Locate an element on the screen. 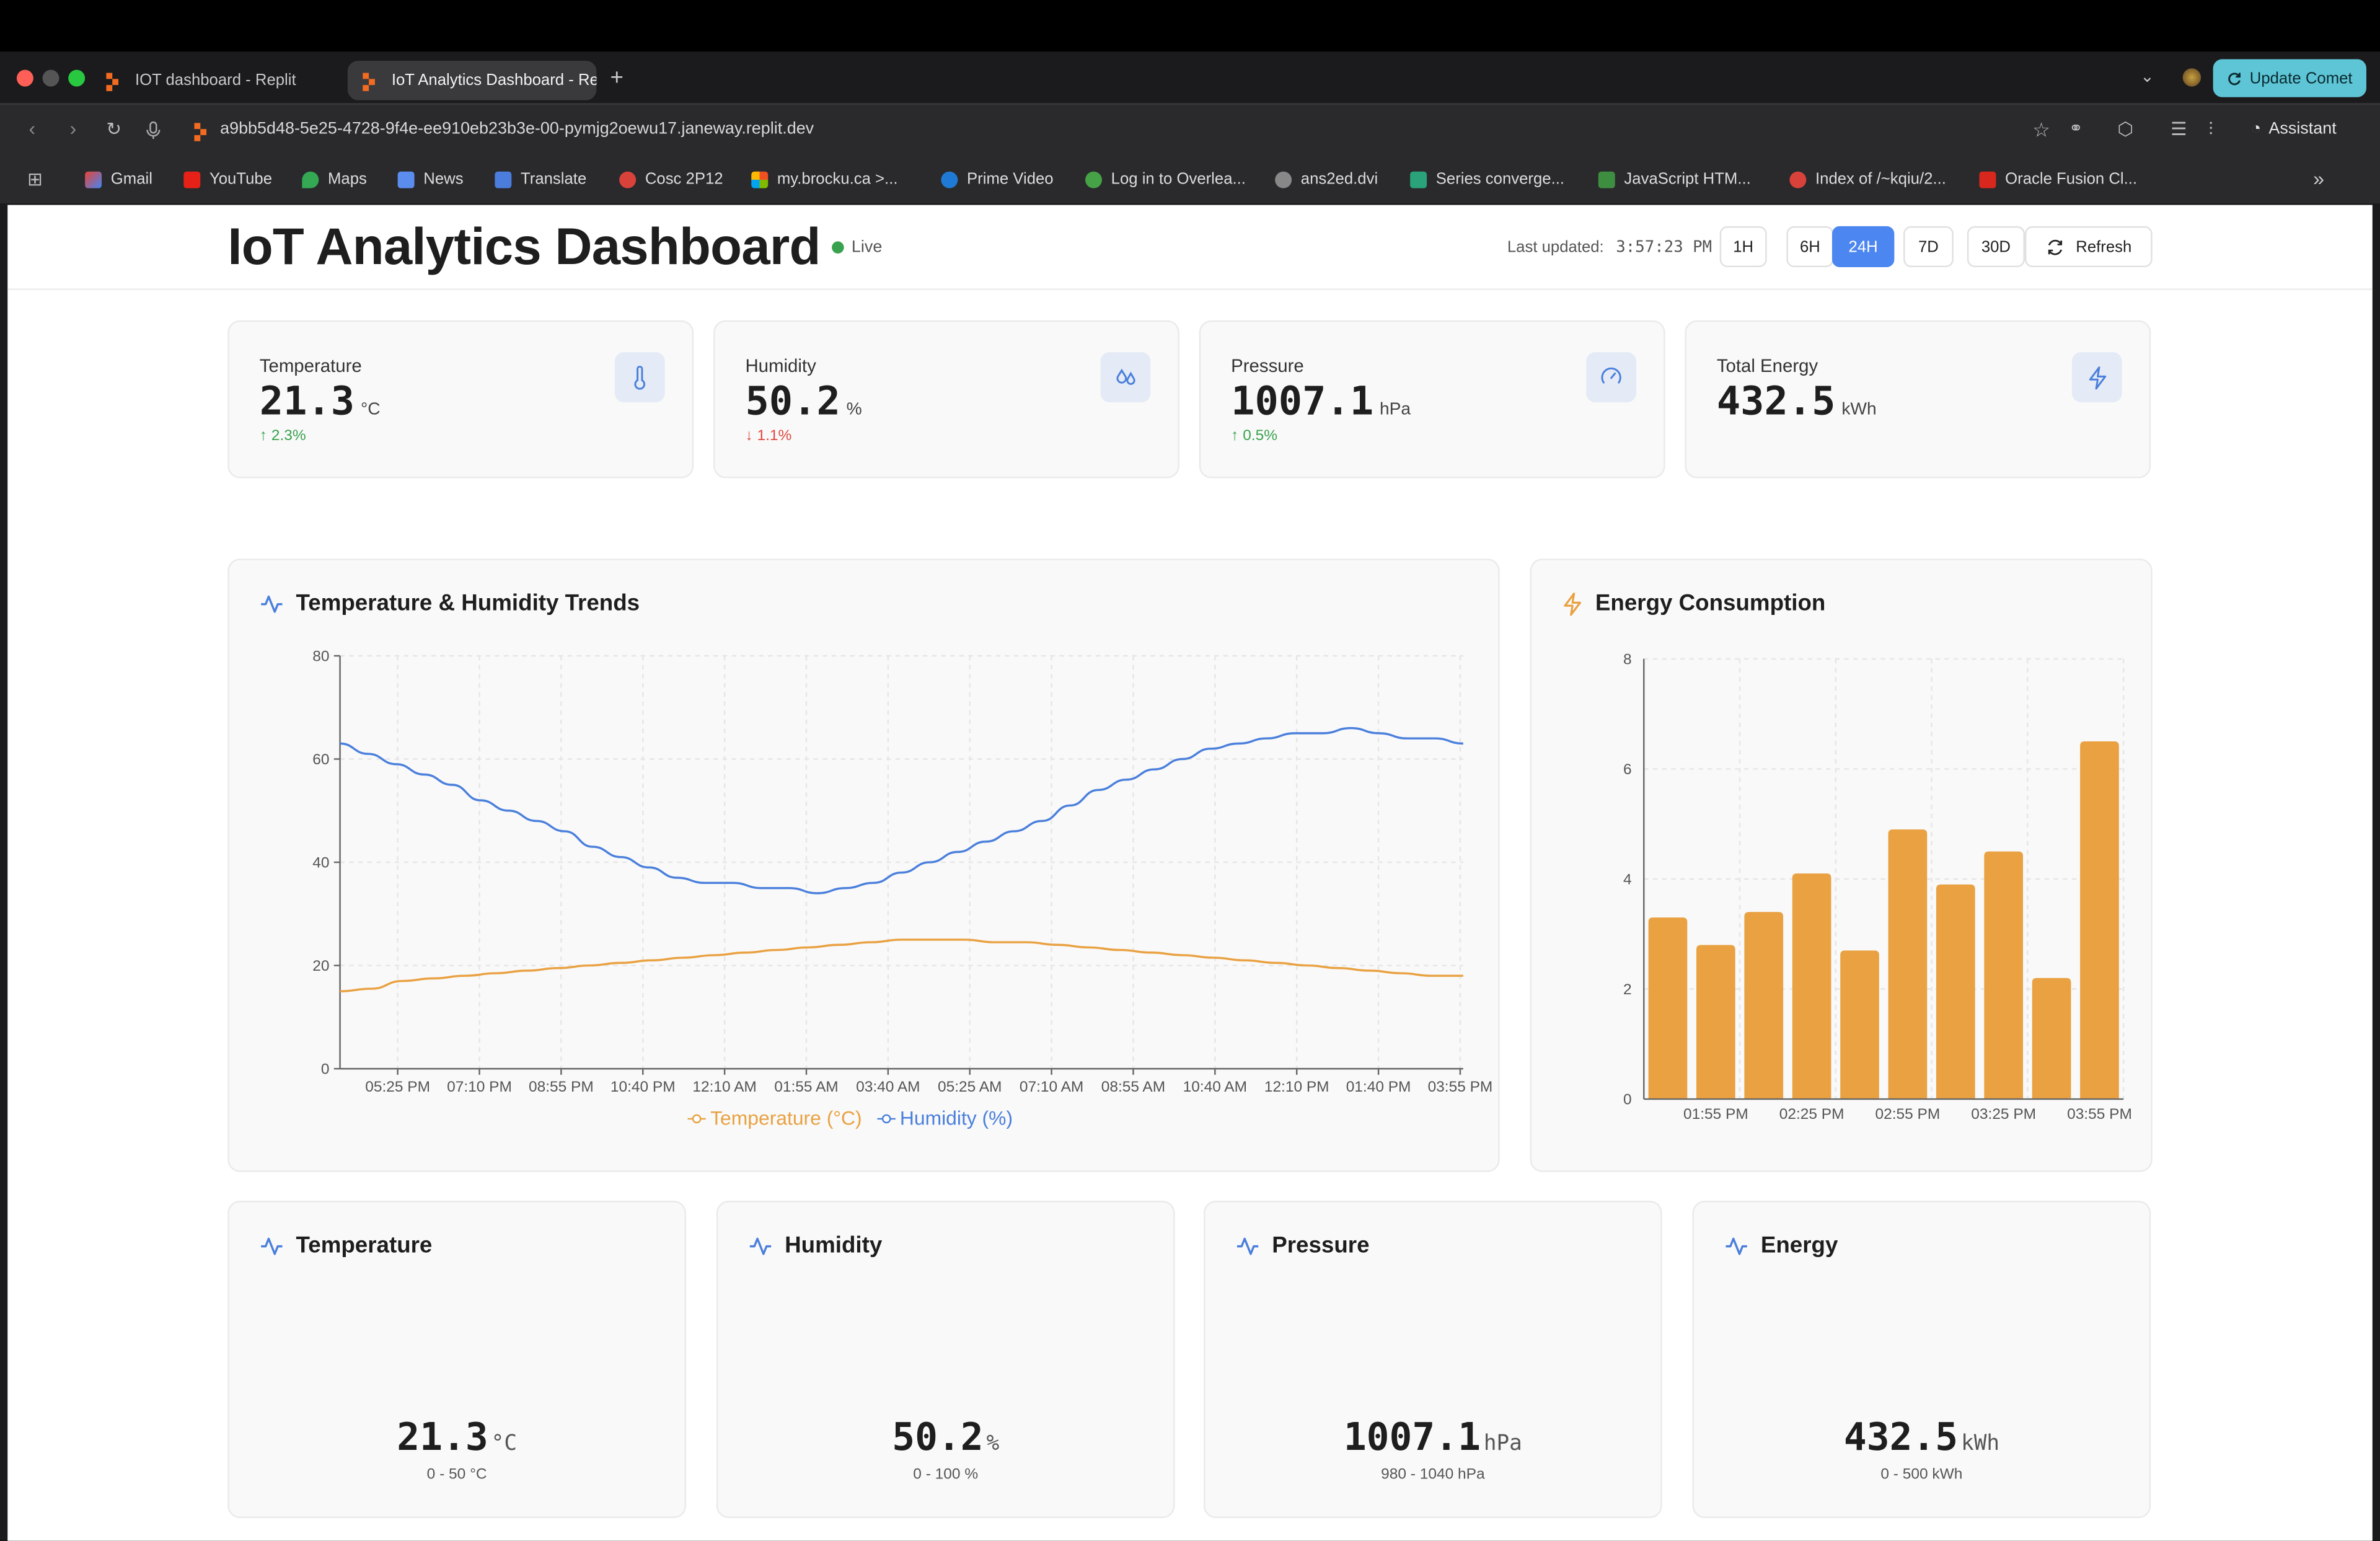  prime-video-icon is located at coordinates (949, 179).